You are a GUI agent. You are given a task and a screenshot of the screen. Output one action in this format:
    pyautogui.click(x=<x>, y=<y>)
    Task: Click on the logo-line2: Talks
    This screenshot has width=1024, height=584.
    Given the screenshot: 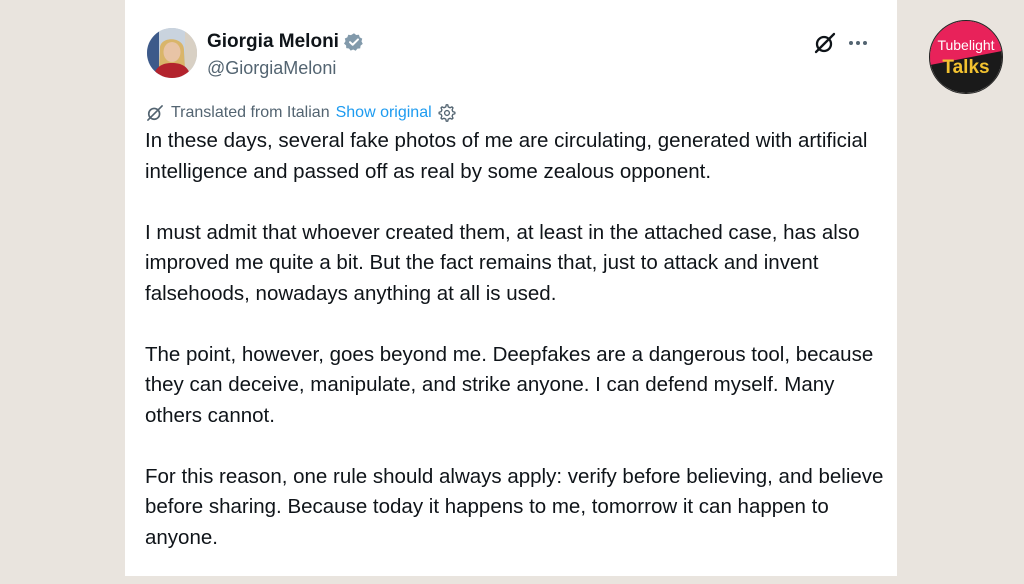 What is the action you would take?
    pyautogui.click(x=965, y=67)
    